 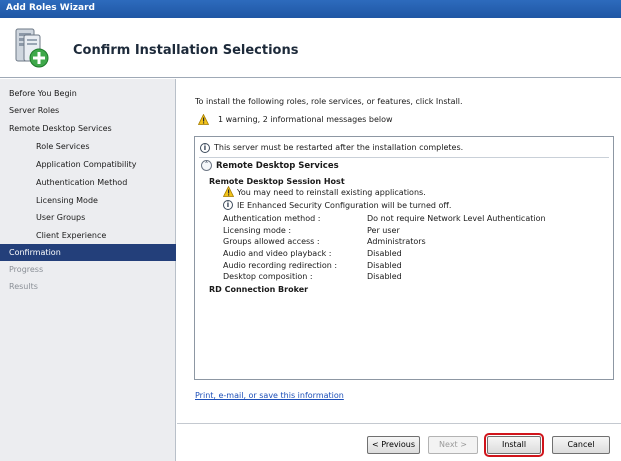 What do you see at coordinates (88, 110) in the screenshot?
I see `sidebar-item-server-roles: Server Roles` at bounding box center [88, 110].